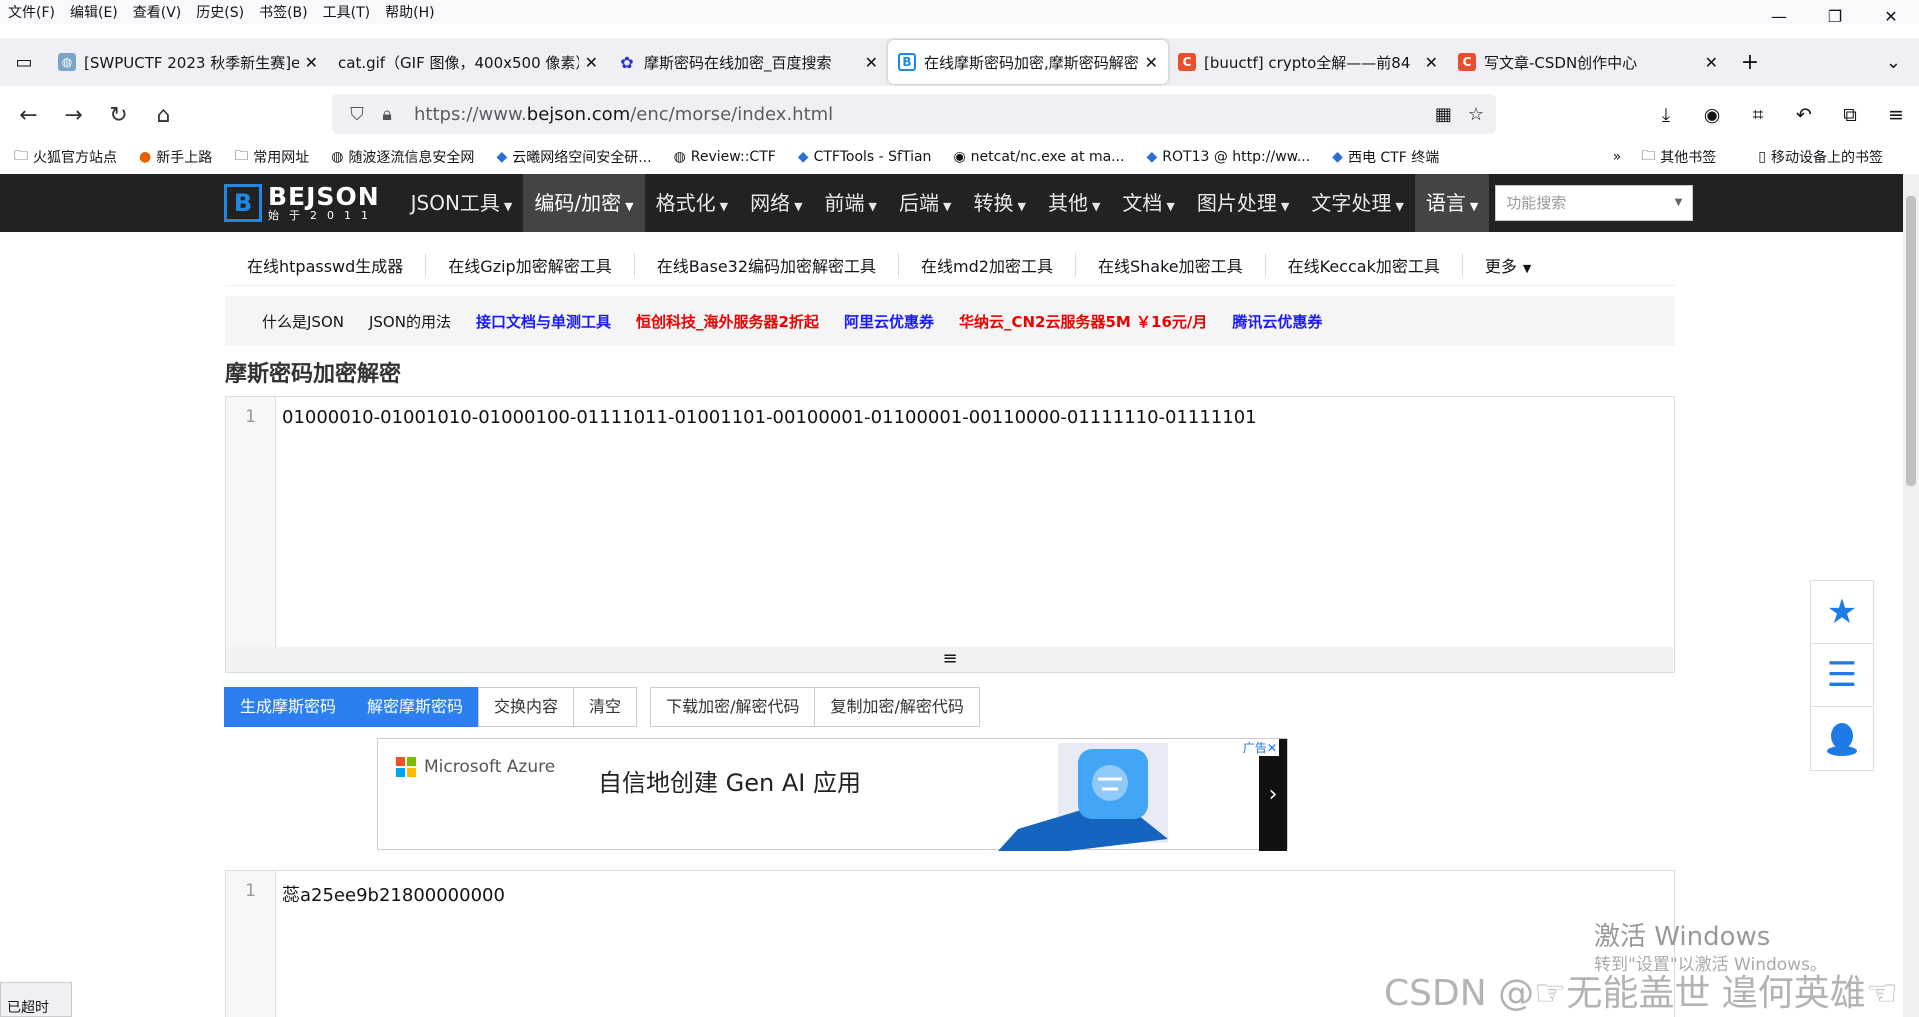  What do you see at coordinates (303, 321) in the screenshot?
I see `notice-link: 什么是JSON` at bounding box center [303, 321].